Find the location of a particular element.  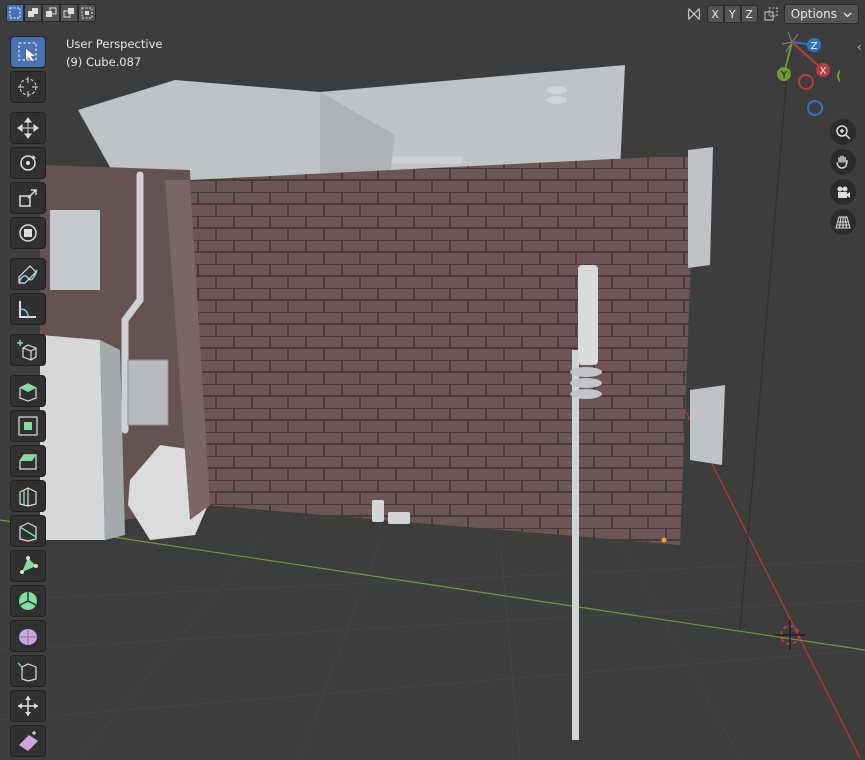

rotate-tool is located at coordinates (28, 163).